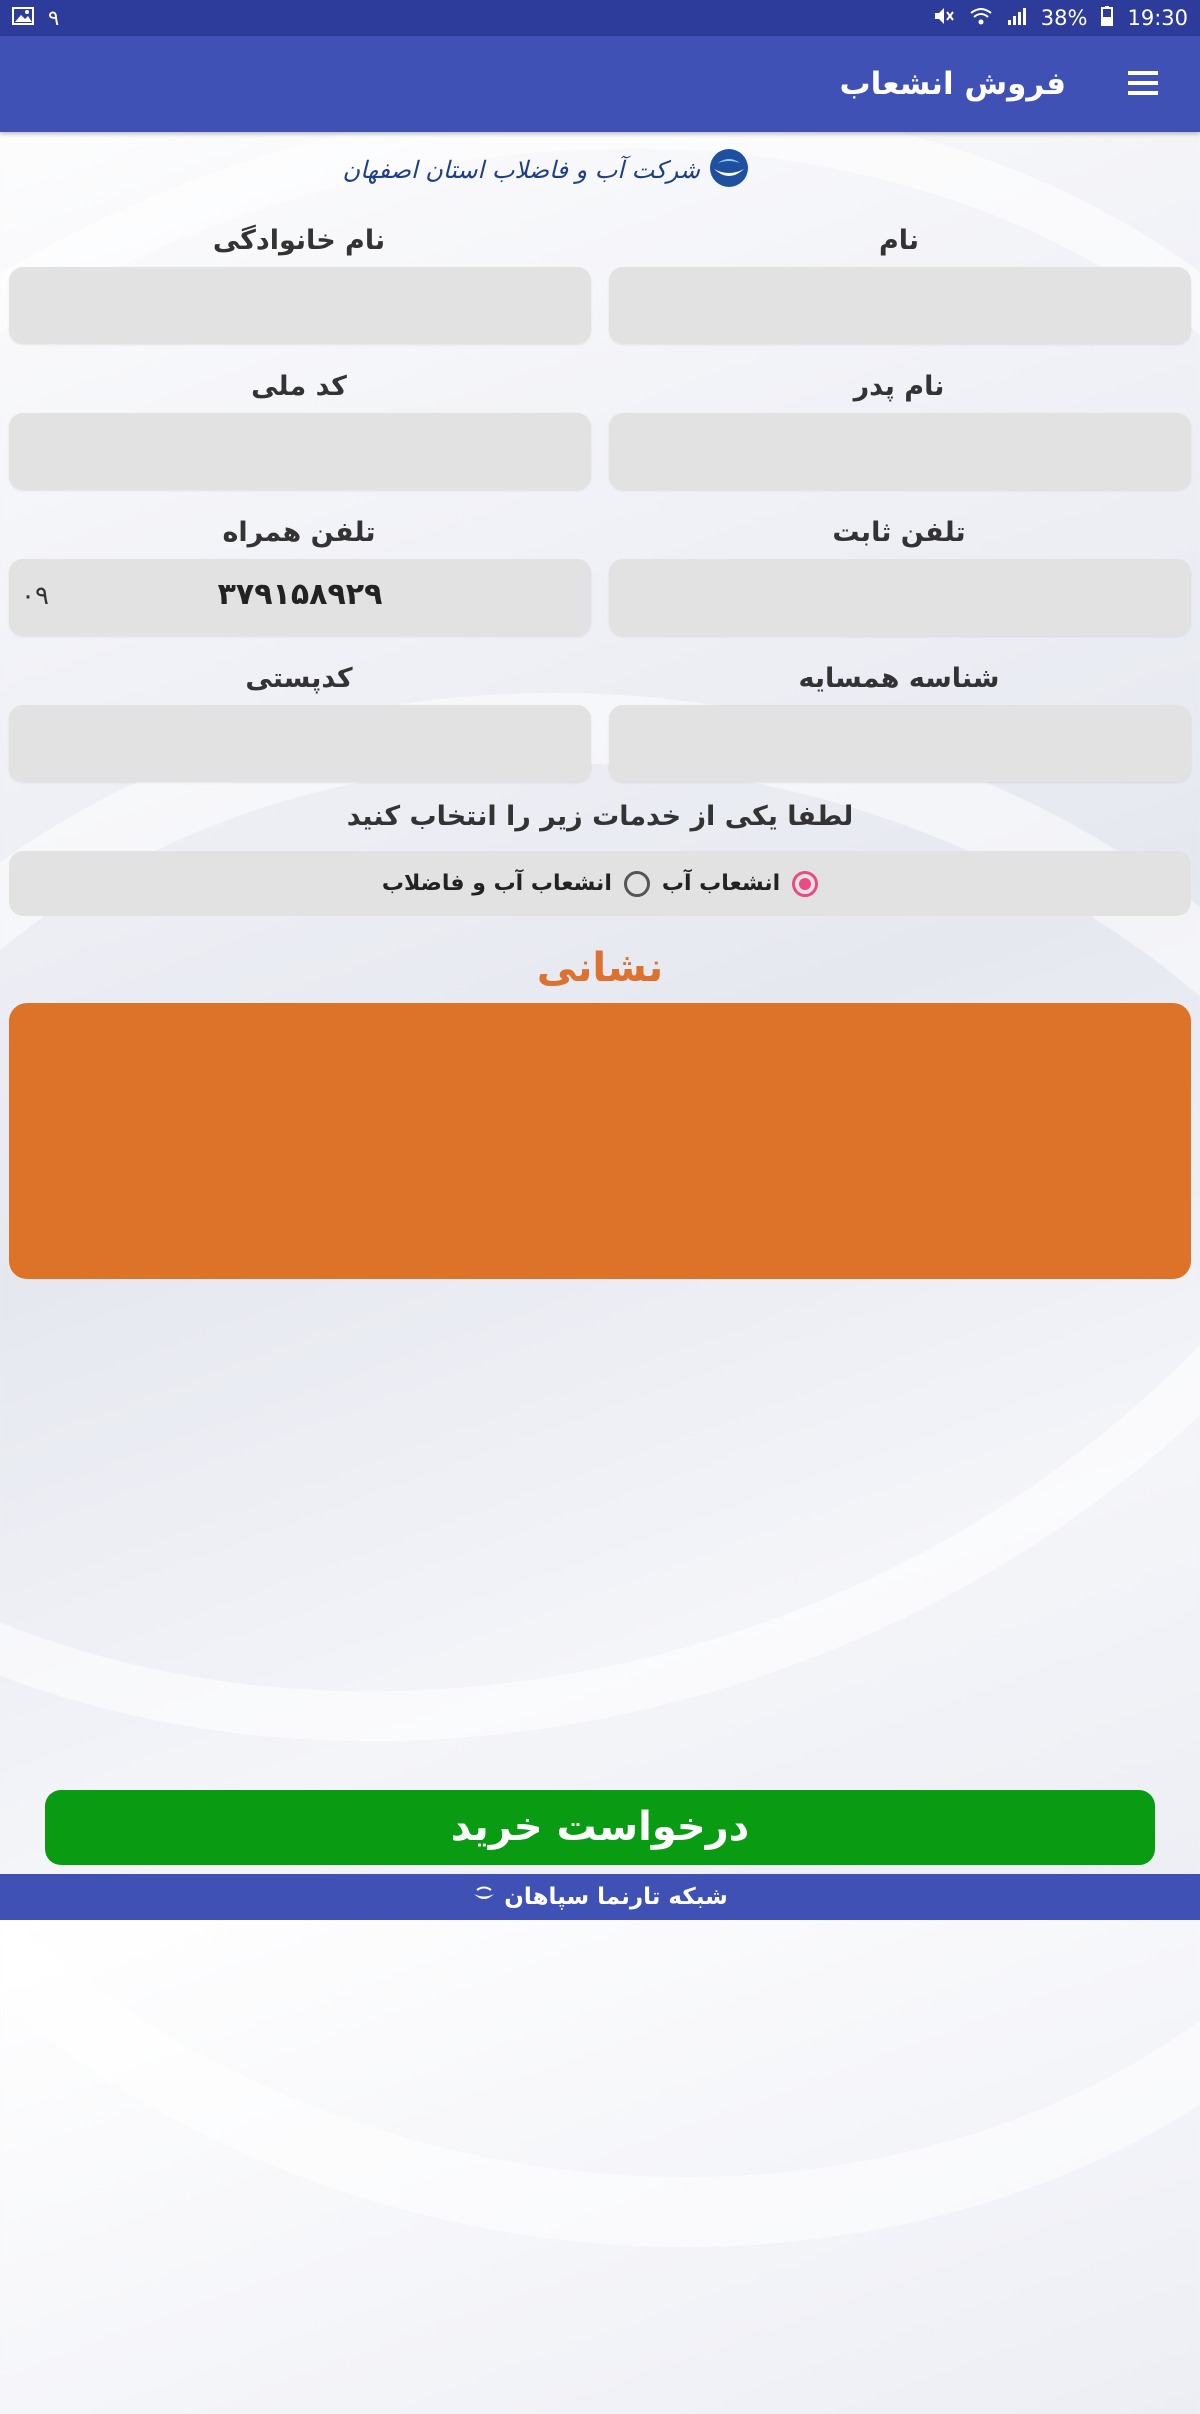  What do you see at coordinates (899, 678) in the screenshot?
I see `neighbor-id-label: شناسه همسایه` at bounding box center [899, 678].